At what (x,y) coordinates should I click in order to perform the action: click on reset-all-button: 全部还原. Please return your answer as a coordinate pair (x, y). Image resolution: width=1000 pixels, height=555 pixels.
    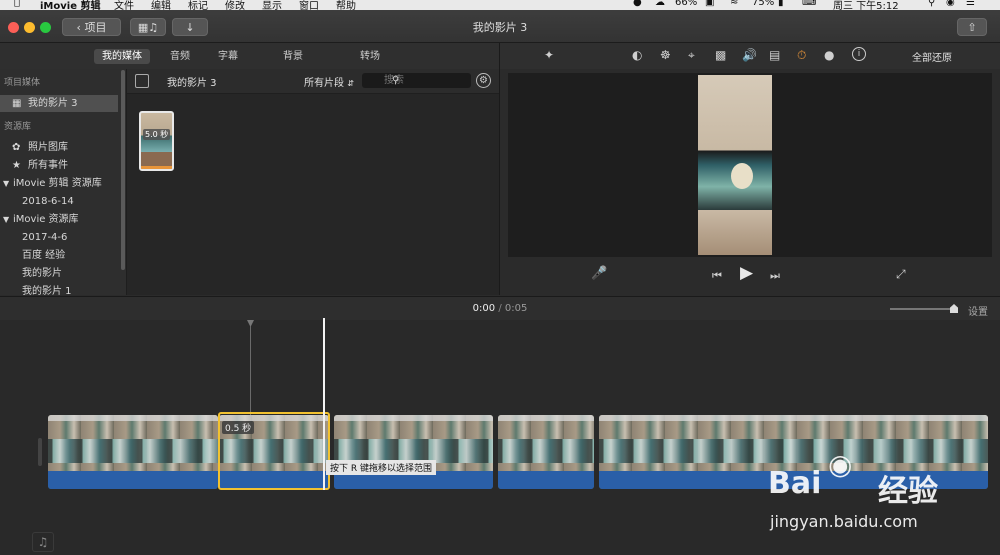
    Looking at the image, I should click on (932, 56).